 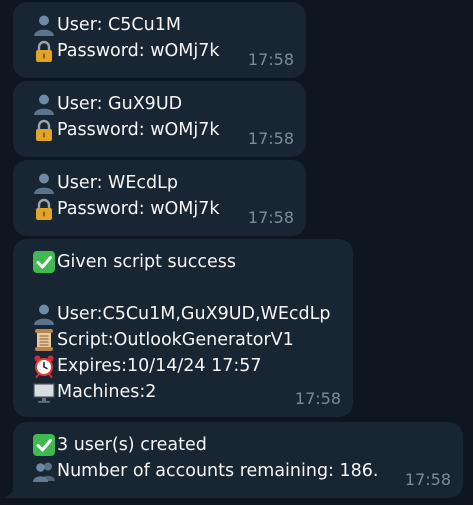 What do you see at coordinates (146, 262) in the screenshot?
I see `message-text: Given script success` at bounding box center [146, 262].